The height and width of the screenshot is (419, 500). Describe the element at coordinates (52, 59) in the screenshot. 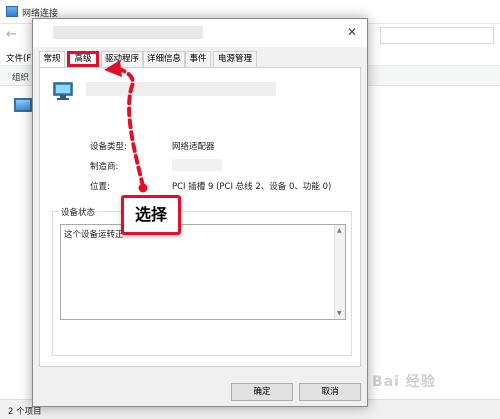

I see `tab-general: 常规` at that location.